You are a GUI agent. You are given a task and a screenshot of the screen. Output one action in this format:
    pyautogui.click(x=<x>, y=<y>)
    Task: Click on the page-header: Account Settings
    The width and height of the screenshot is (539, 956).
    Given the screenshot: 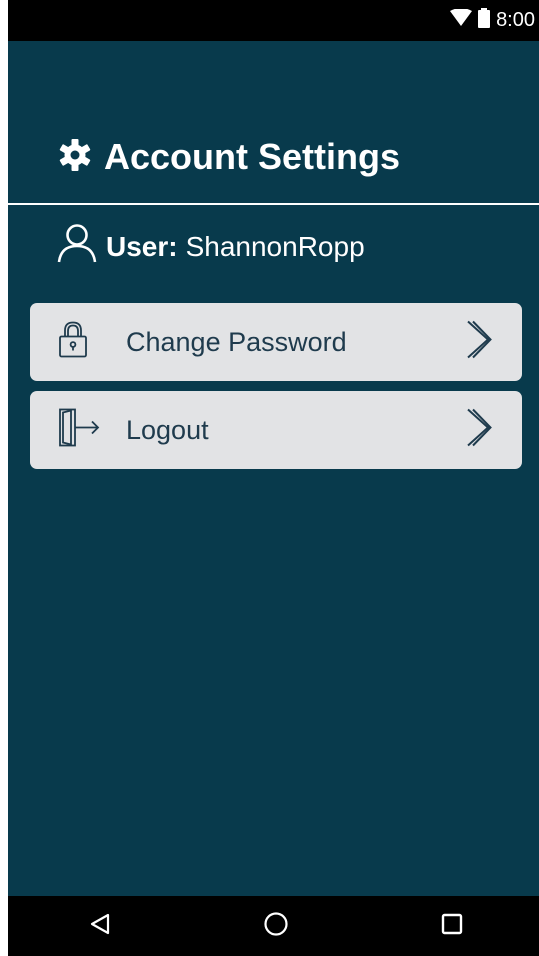 What is the action you would take?
    pyautogui.click(x=229, y=157)
    